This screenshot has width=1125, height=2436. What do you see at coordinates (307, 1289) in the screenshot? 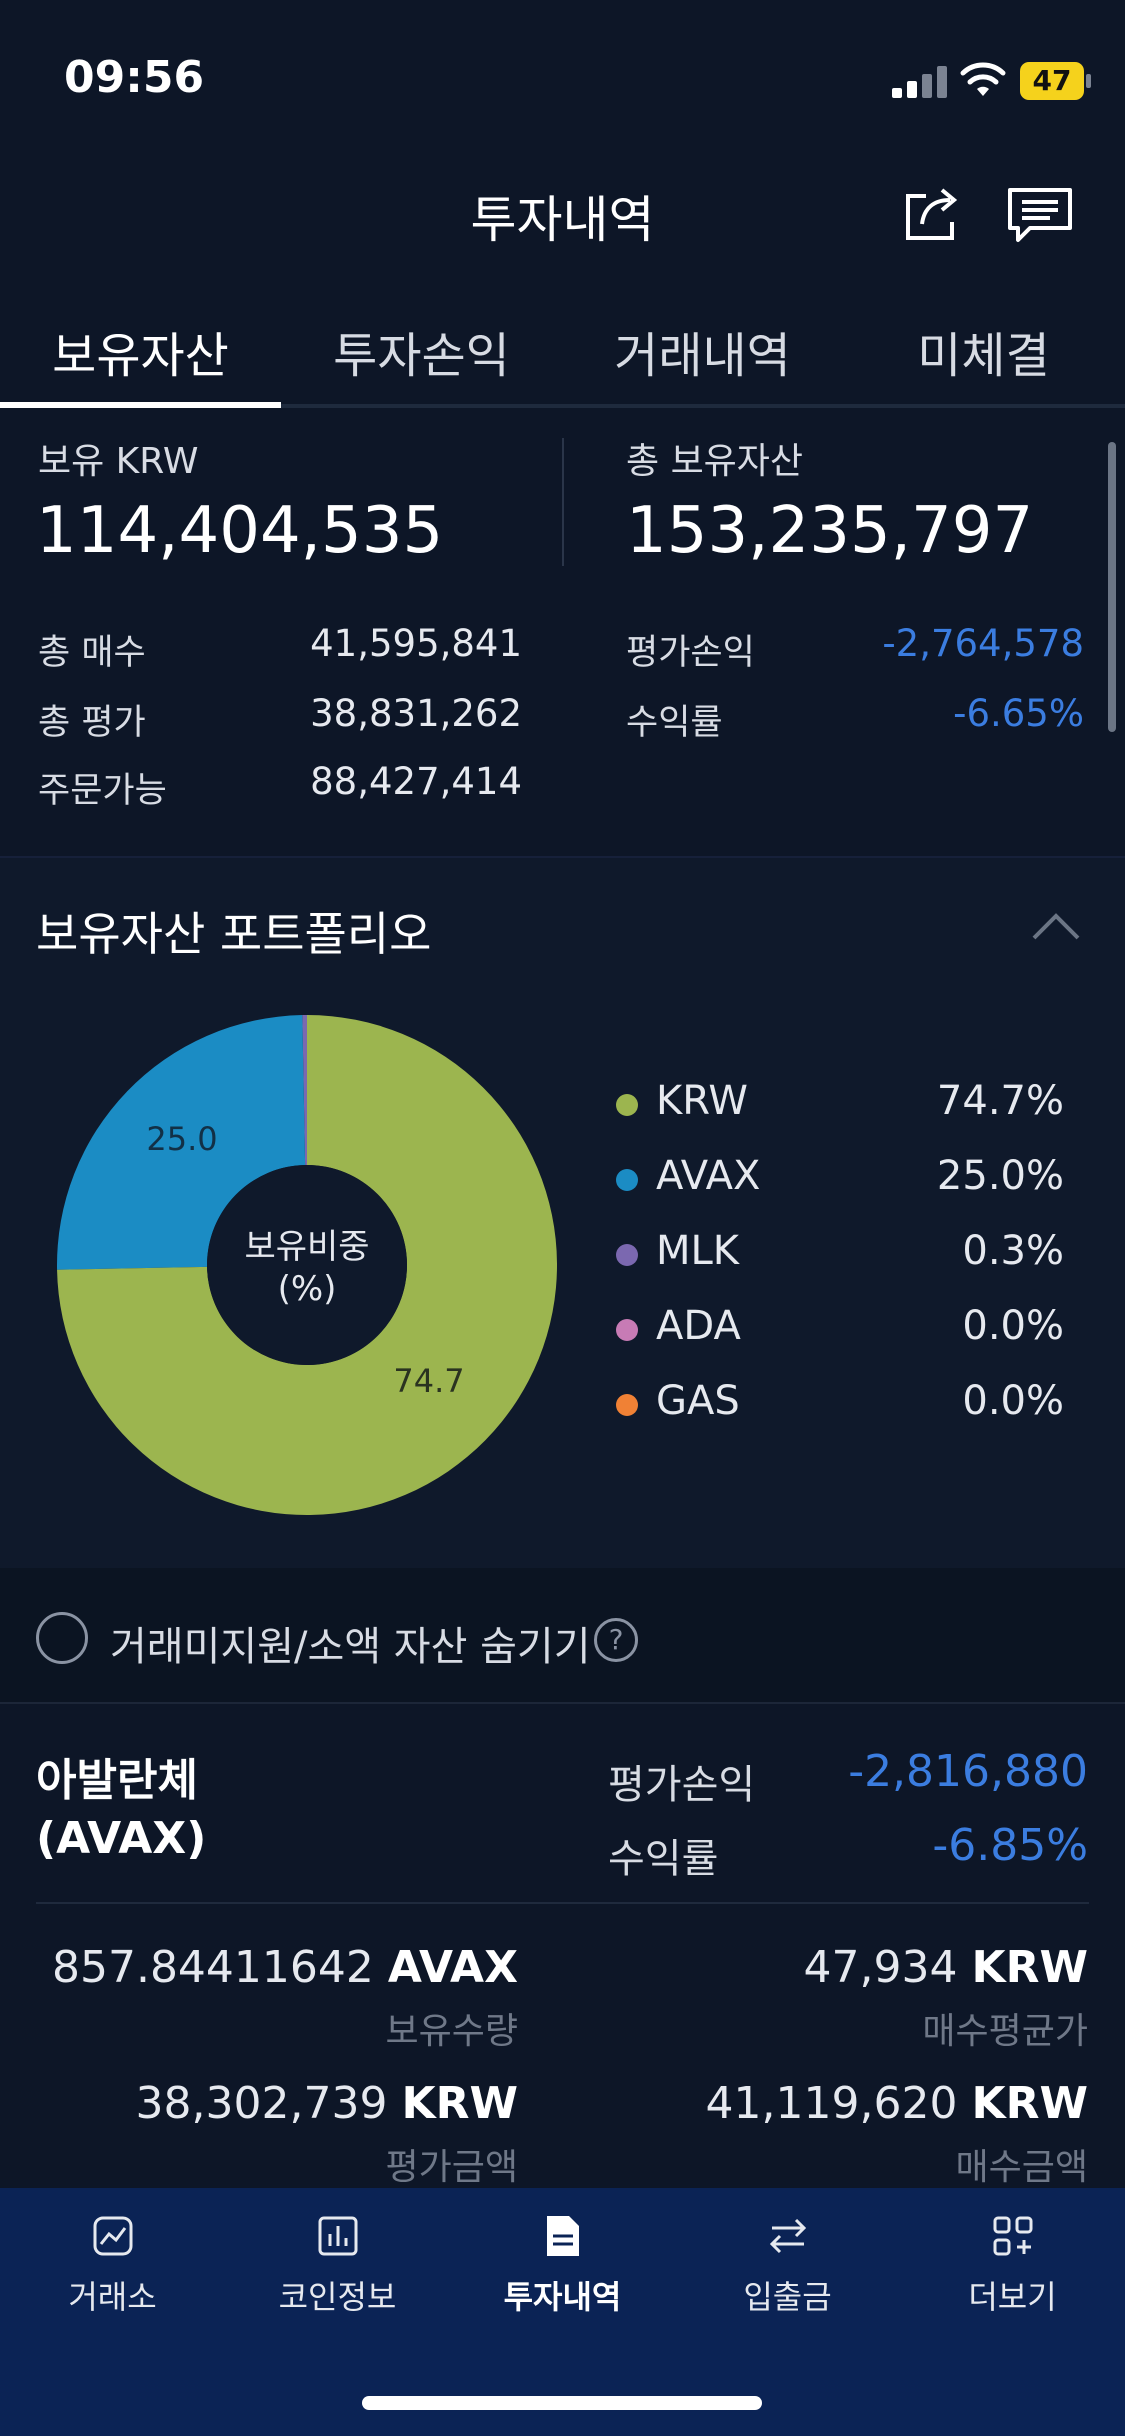
I see `donut-center-unit: (%)` at bounding box center [307, 1289].